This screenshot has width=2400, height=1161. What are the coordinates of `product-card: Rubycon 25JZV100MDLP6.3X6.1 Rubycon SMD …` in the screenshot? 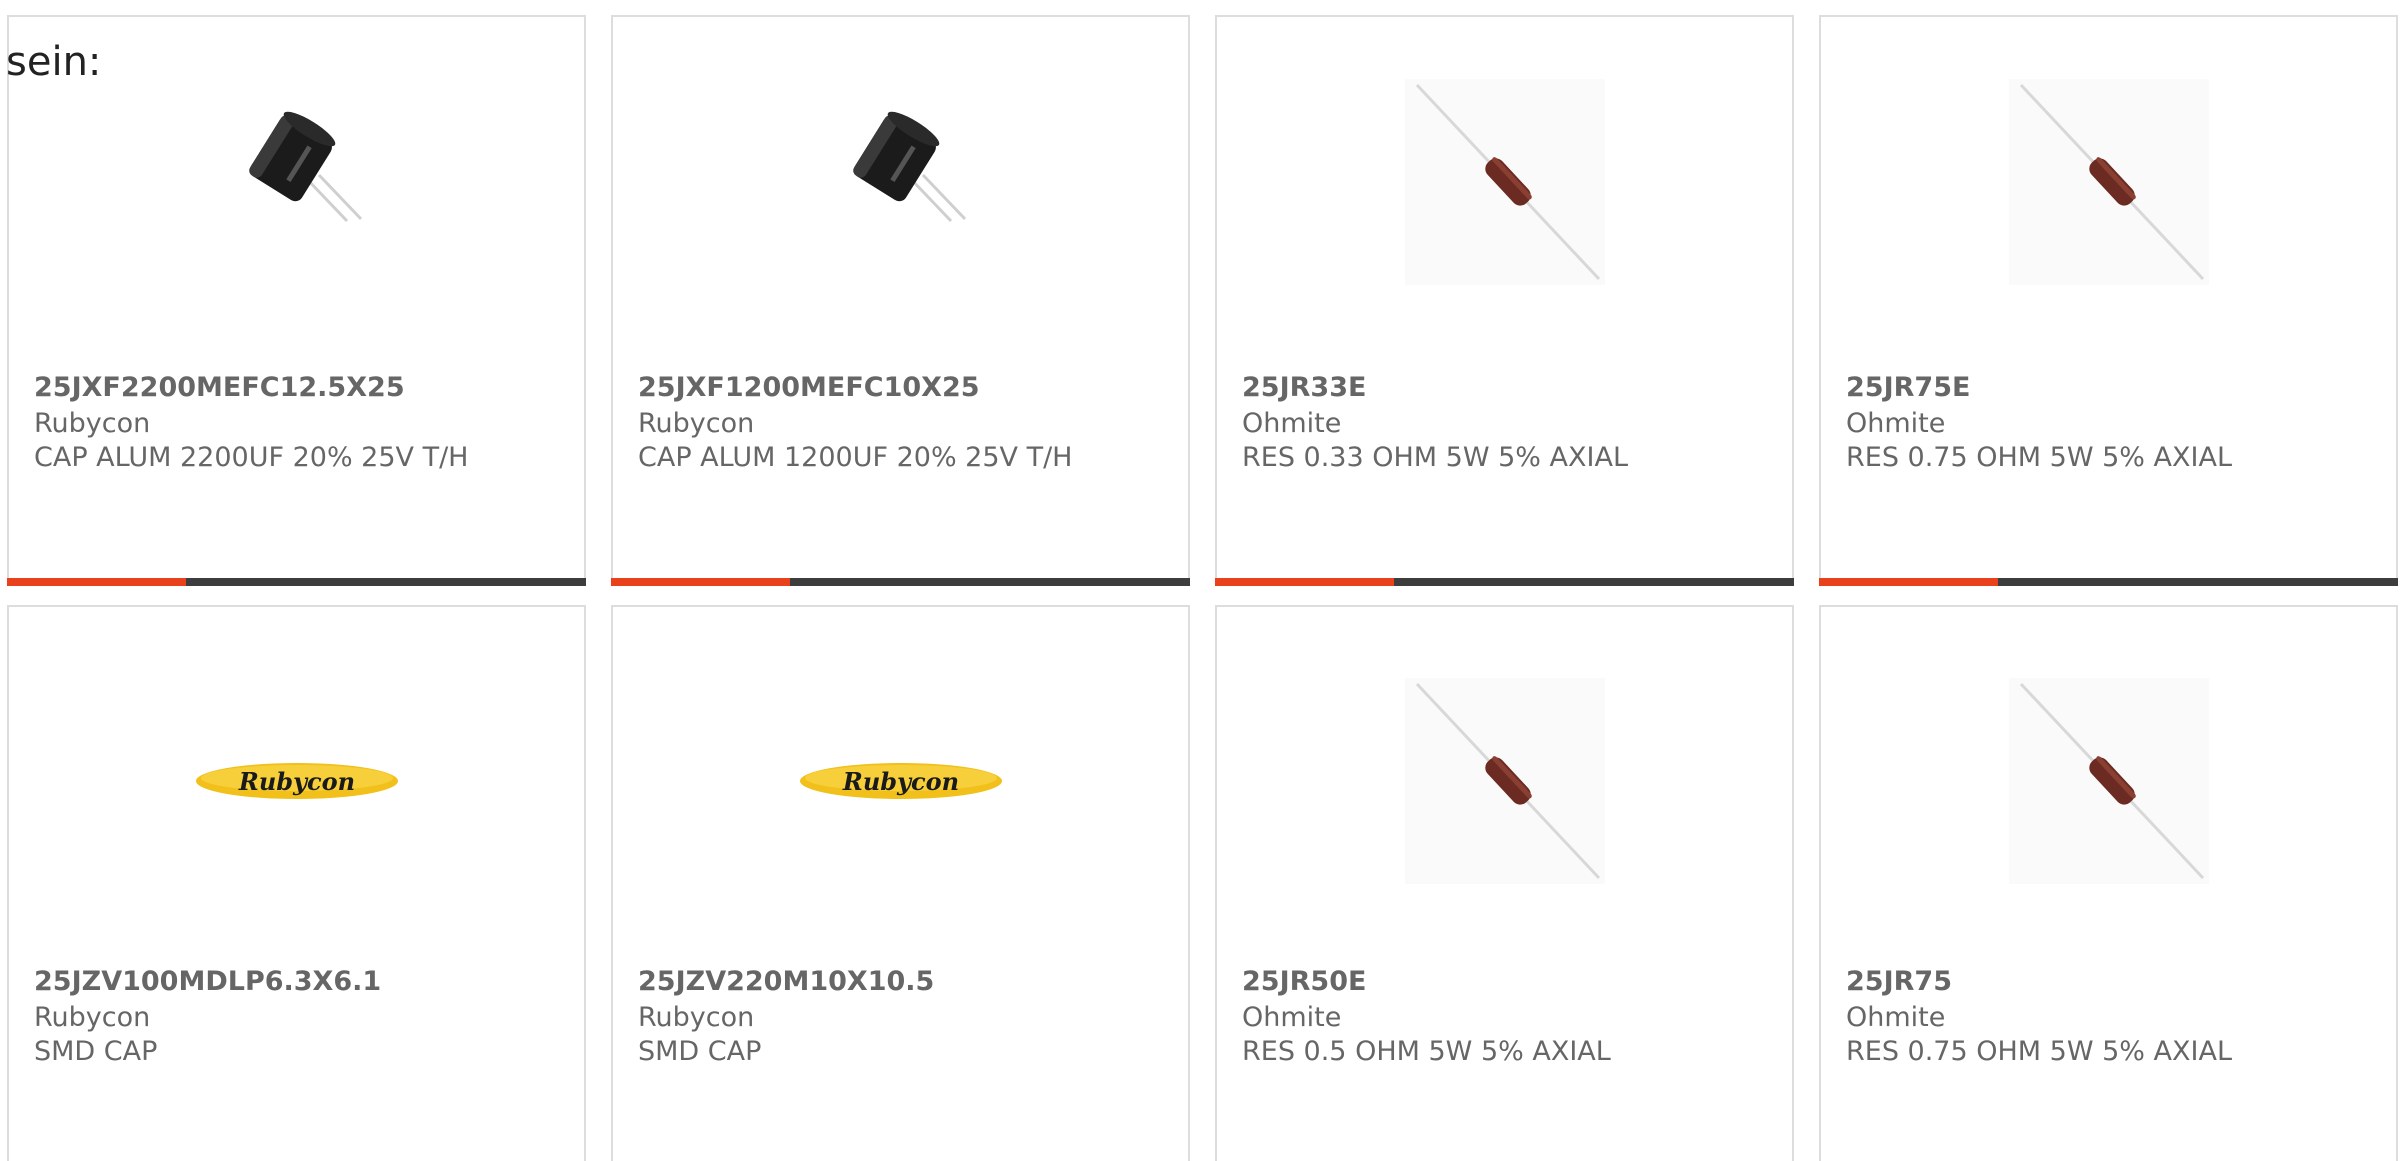 It's located at (296, 883).